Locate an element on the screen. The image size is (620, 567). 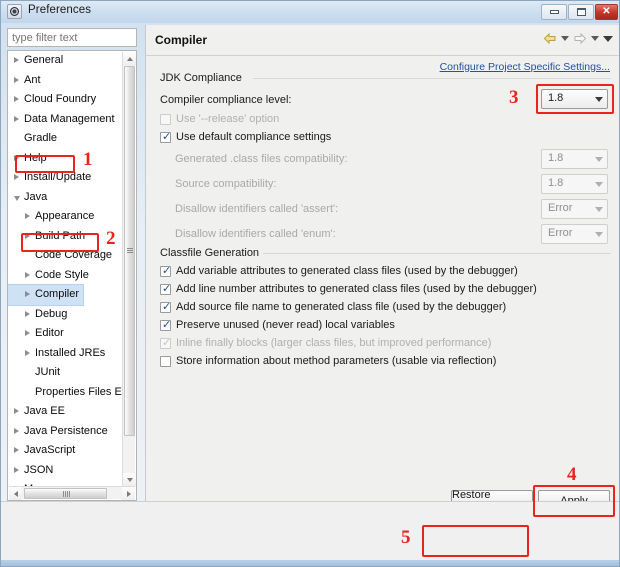
scroll-up-button is located at coordinates (129, 58).